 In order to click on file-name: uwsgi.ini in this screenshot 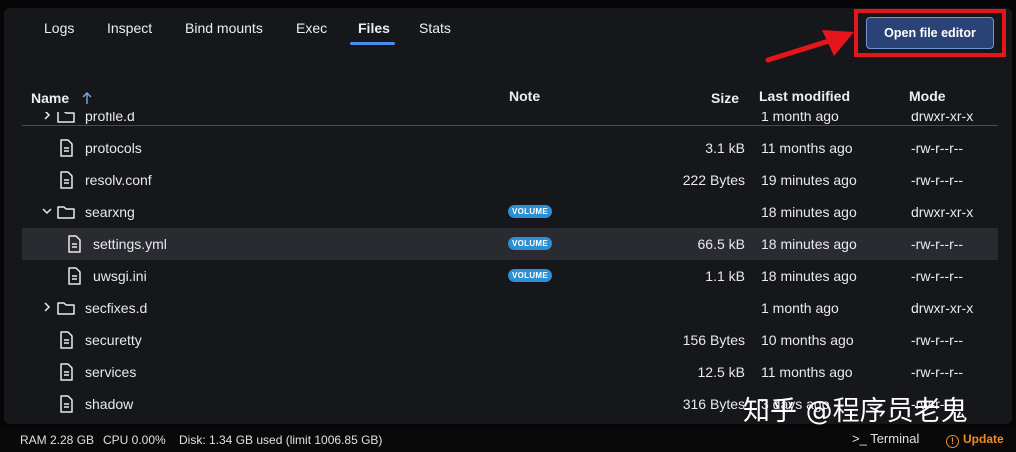, I will do `click(120, 276)`.